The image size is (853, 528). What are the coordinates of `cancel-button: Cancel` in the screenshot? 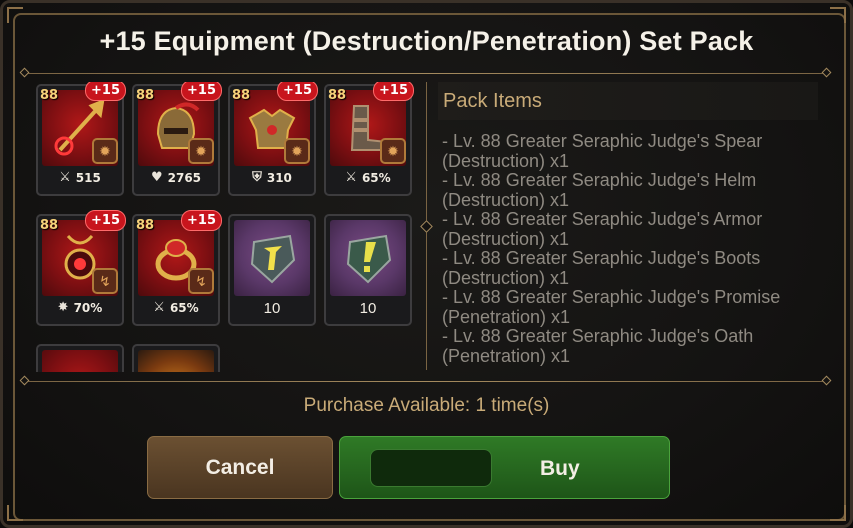 It's located at (240, 467).